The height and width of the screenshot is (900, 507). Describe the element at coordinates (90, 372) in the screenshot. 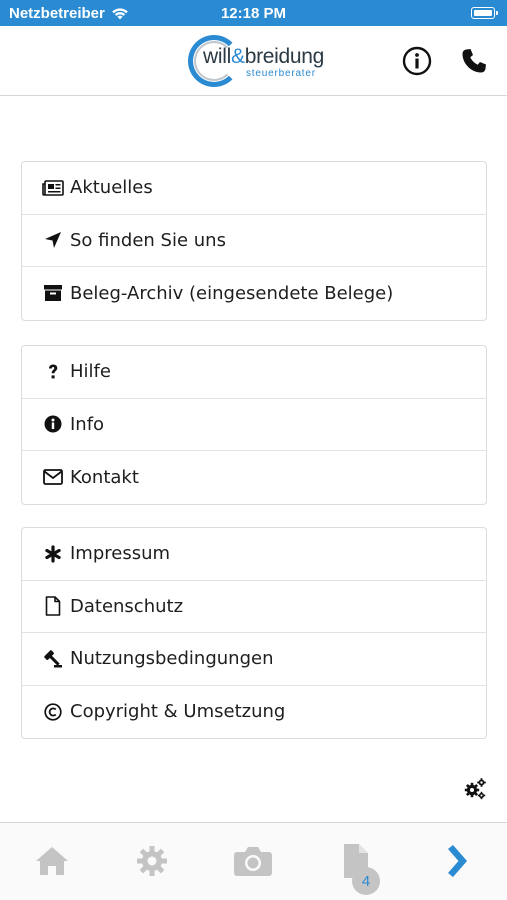

I see `menu-item-label: Hilfe` at that location.